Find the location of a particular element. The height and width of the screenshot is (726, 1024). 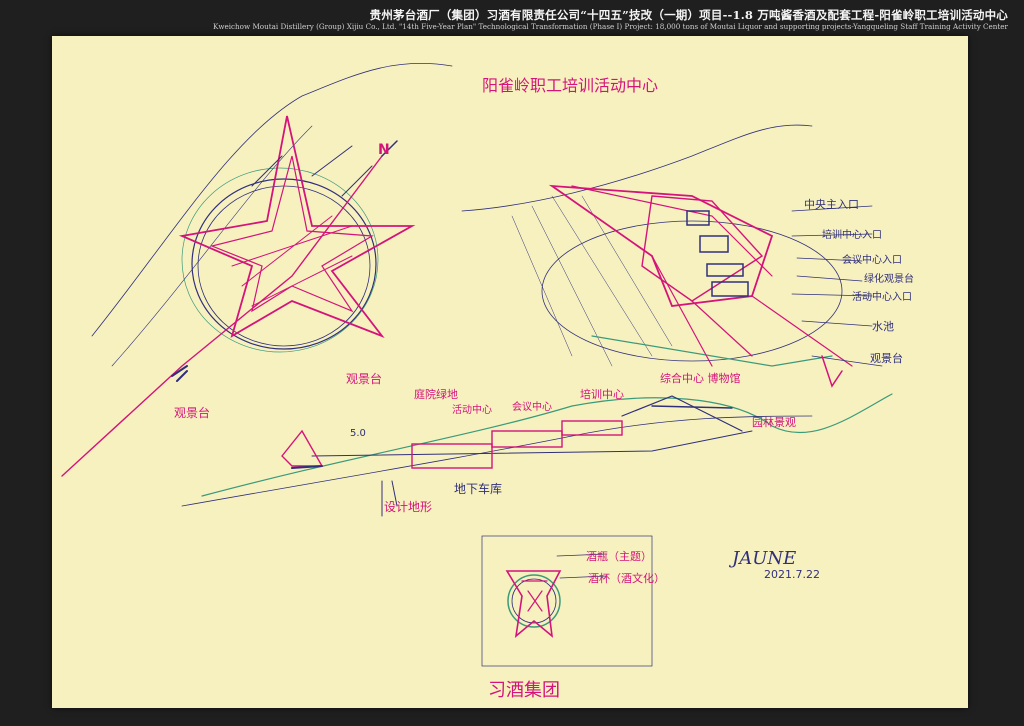

section-label-viewpoint: 观景台 is located at coordinates (364, 379).